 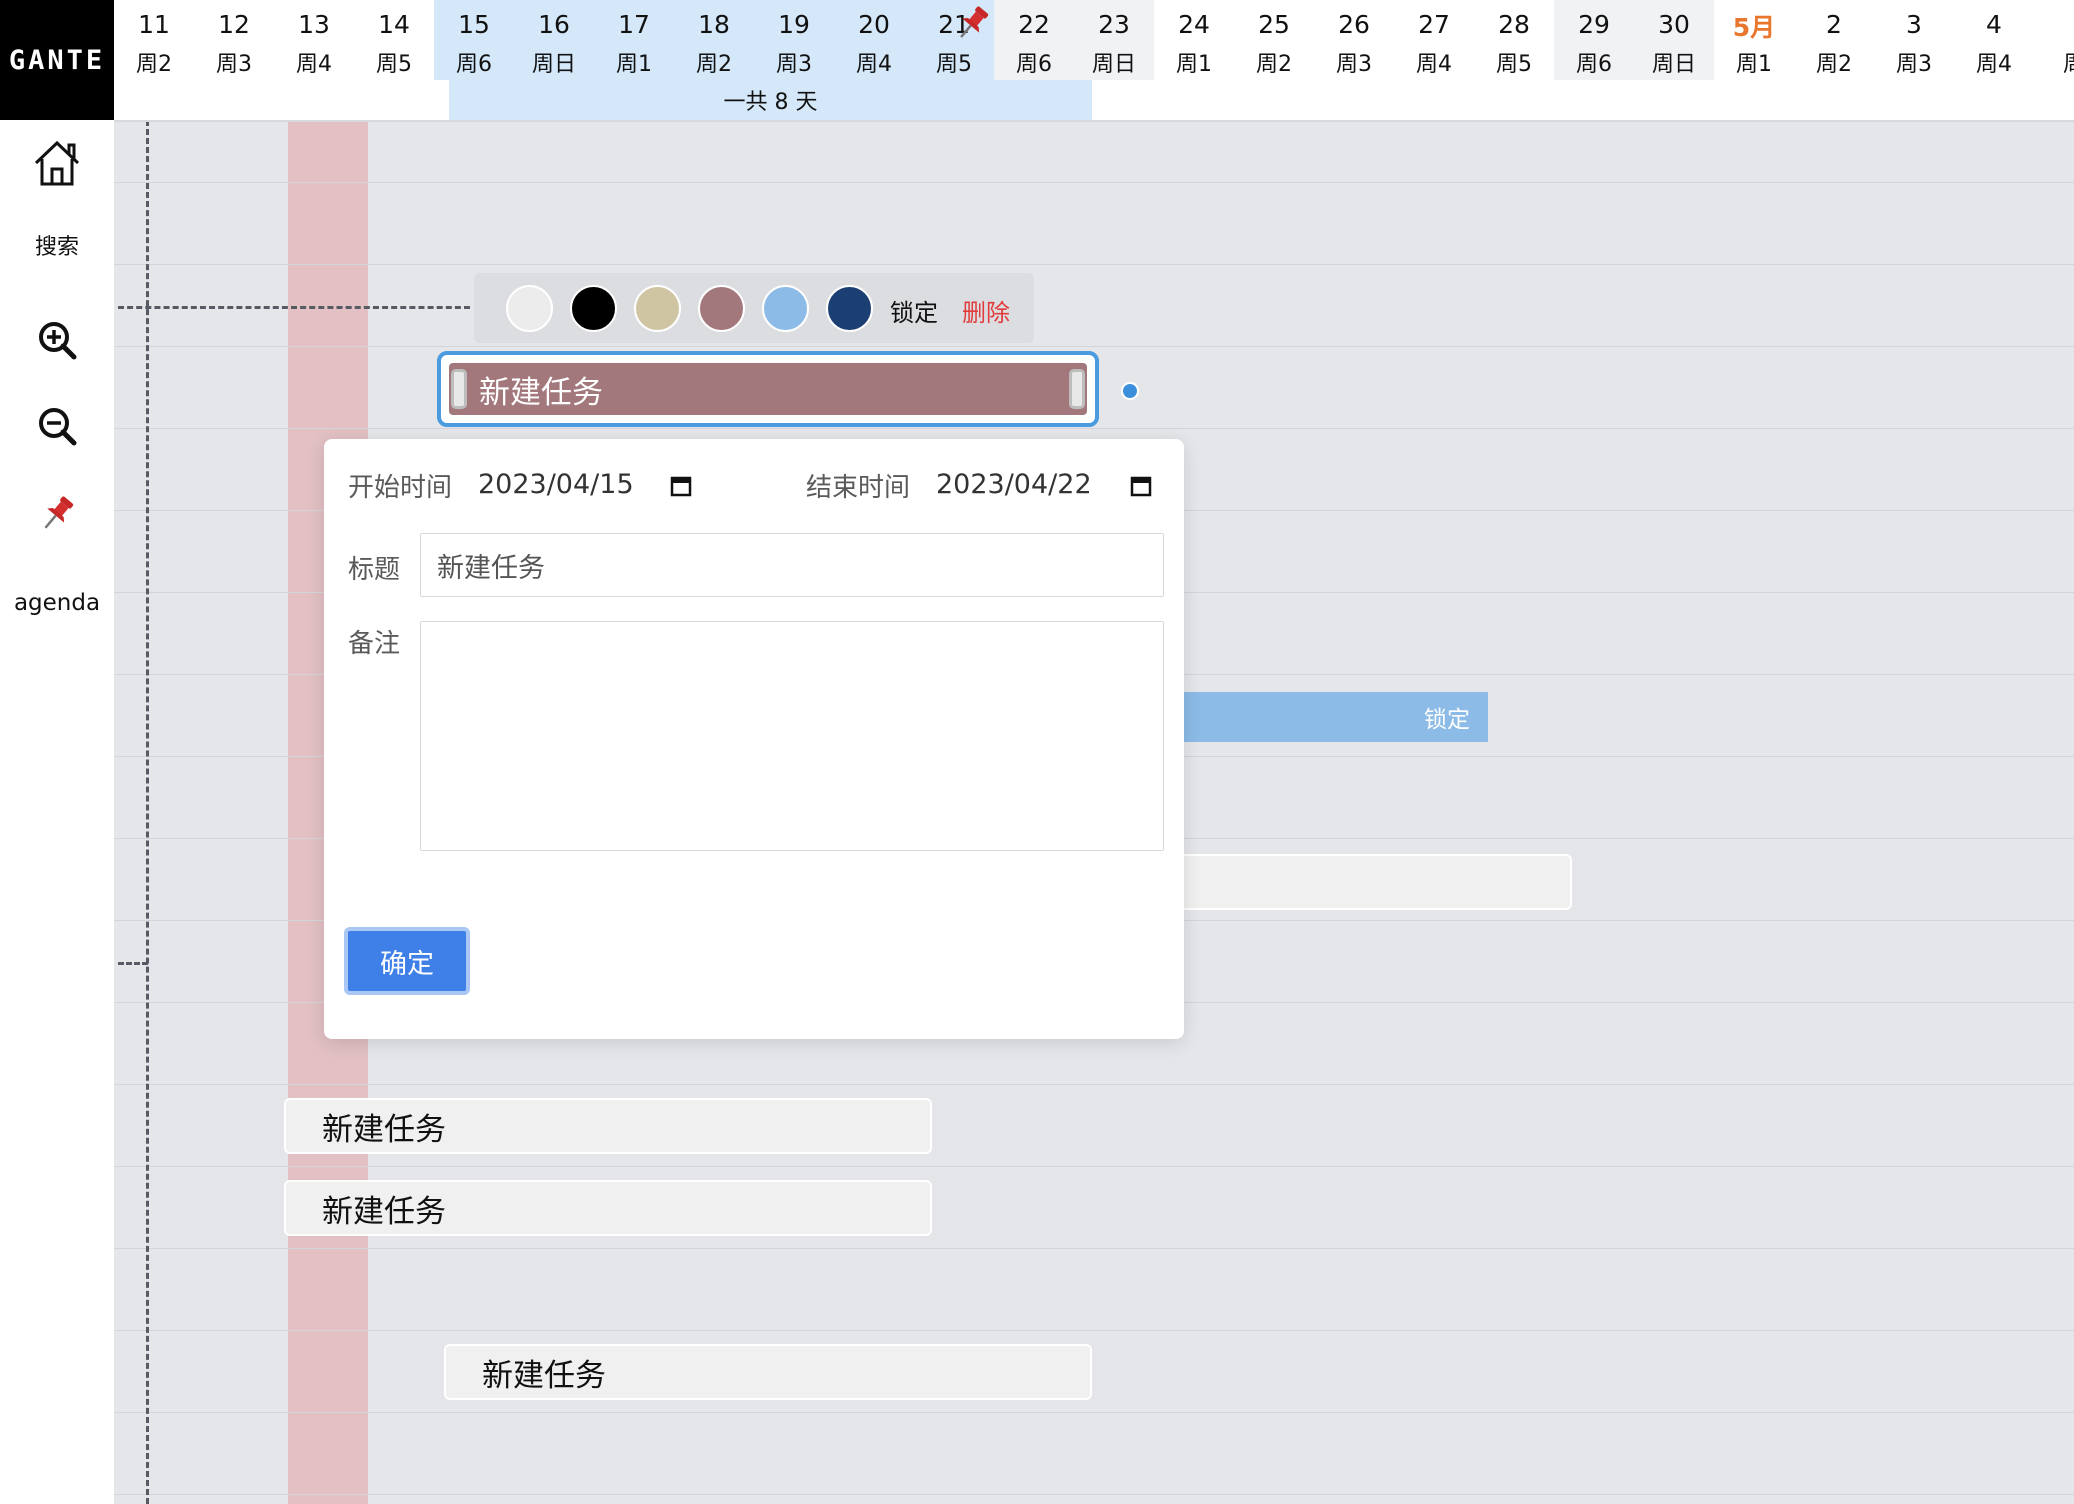 What do you see at coordinates (57, 515) in the screenshot?
I see `pin-button` at bounding box center [57, 515].